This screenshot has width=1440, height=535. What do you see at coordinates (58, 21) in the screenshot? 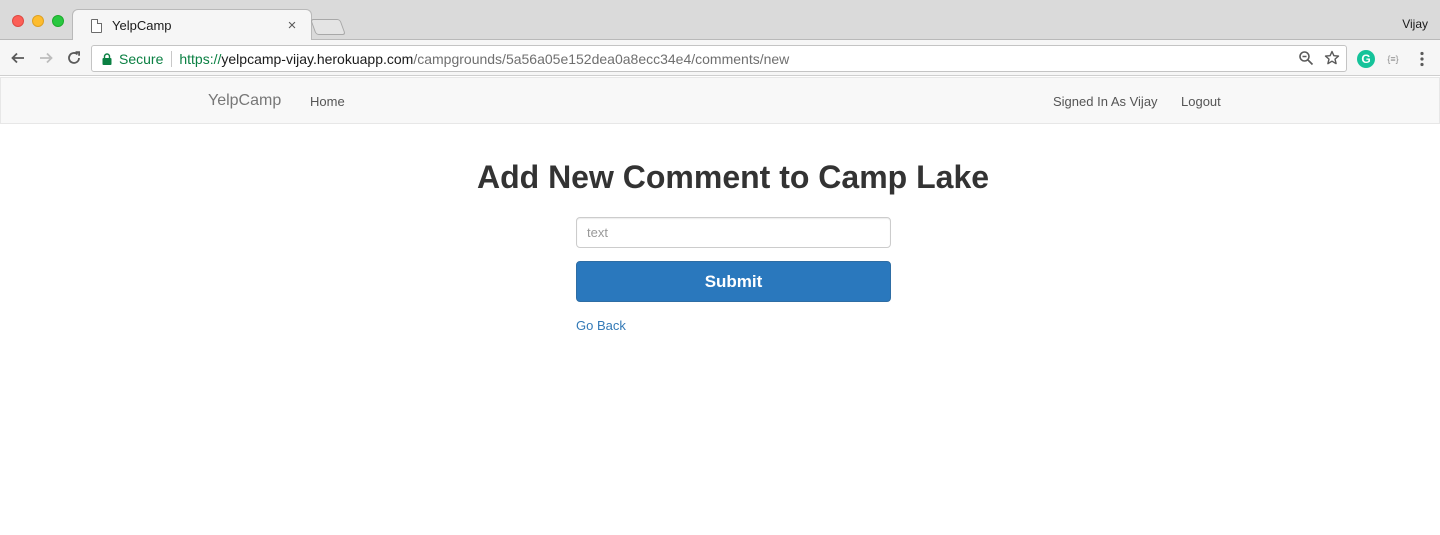
I see `maximize-window-button` at bounding box center [58, 21].